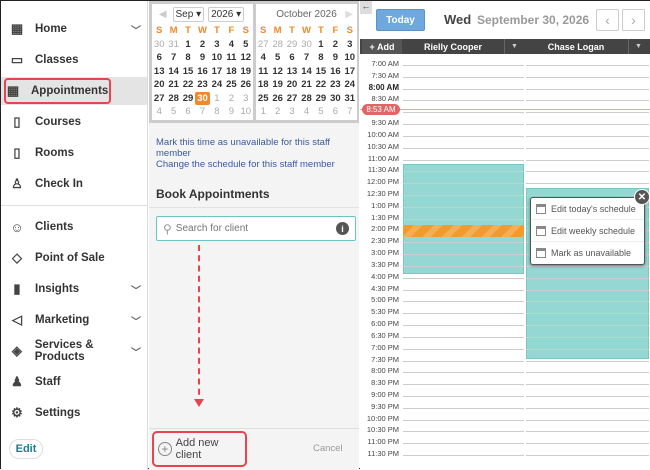 This screenshot has height=470, width=650. Describe the element at coordinates (505, 335) in the screenshot. I see `time-slot-row: 6:30 PM` at that location.